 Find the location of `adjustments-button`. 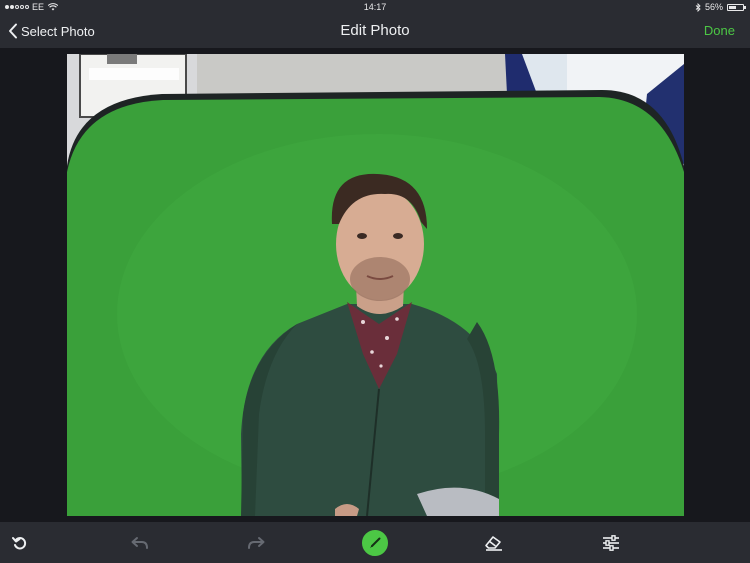

adjustments-button is located at coordinates (611, 542).